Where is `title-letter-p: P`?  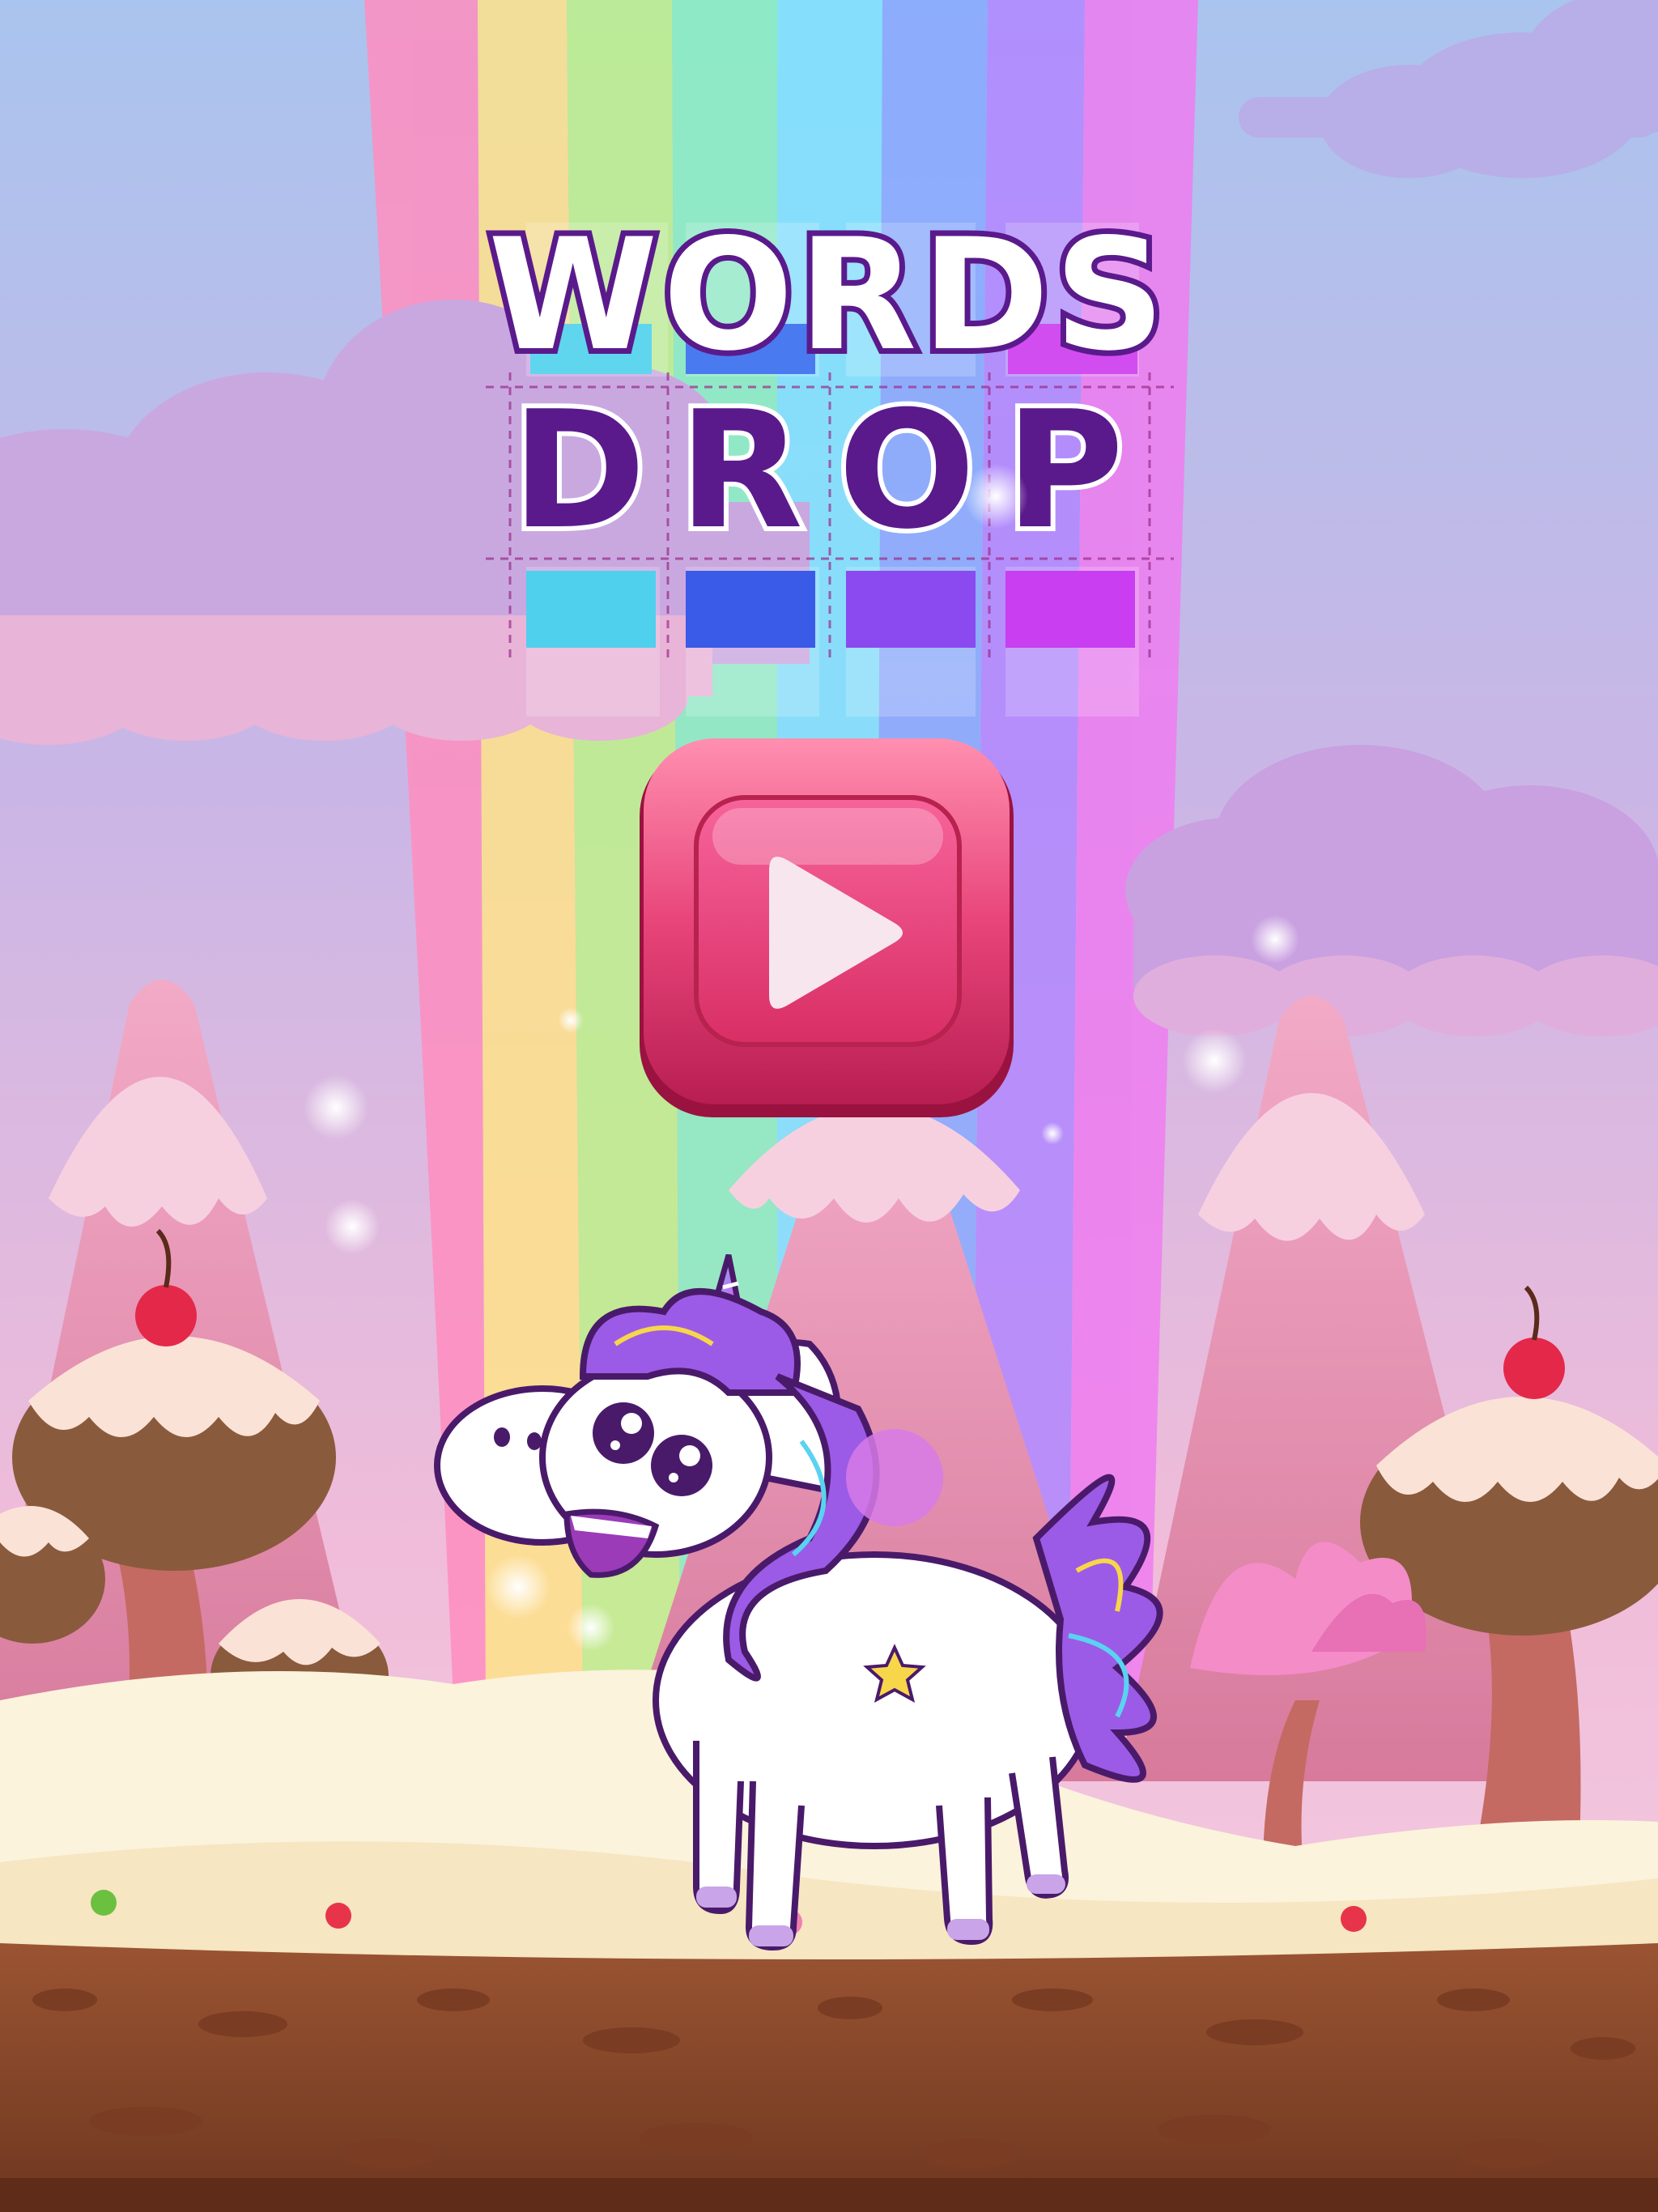
title-letter-p: P is located at coordinates (1064, 471).